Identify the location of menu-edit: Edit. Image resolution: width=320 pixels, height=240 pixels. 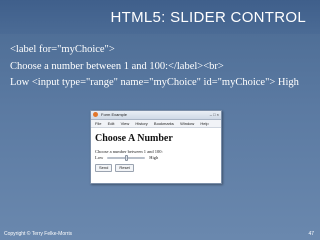
(111, 123).